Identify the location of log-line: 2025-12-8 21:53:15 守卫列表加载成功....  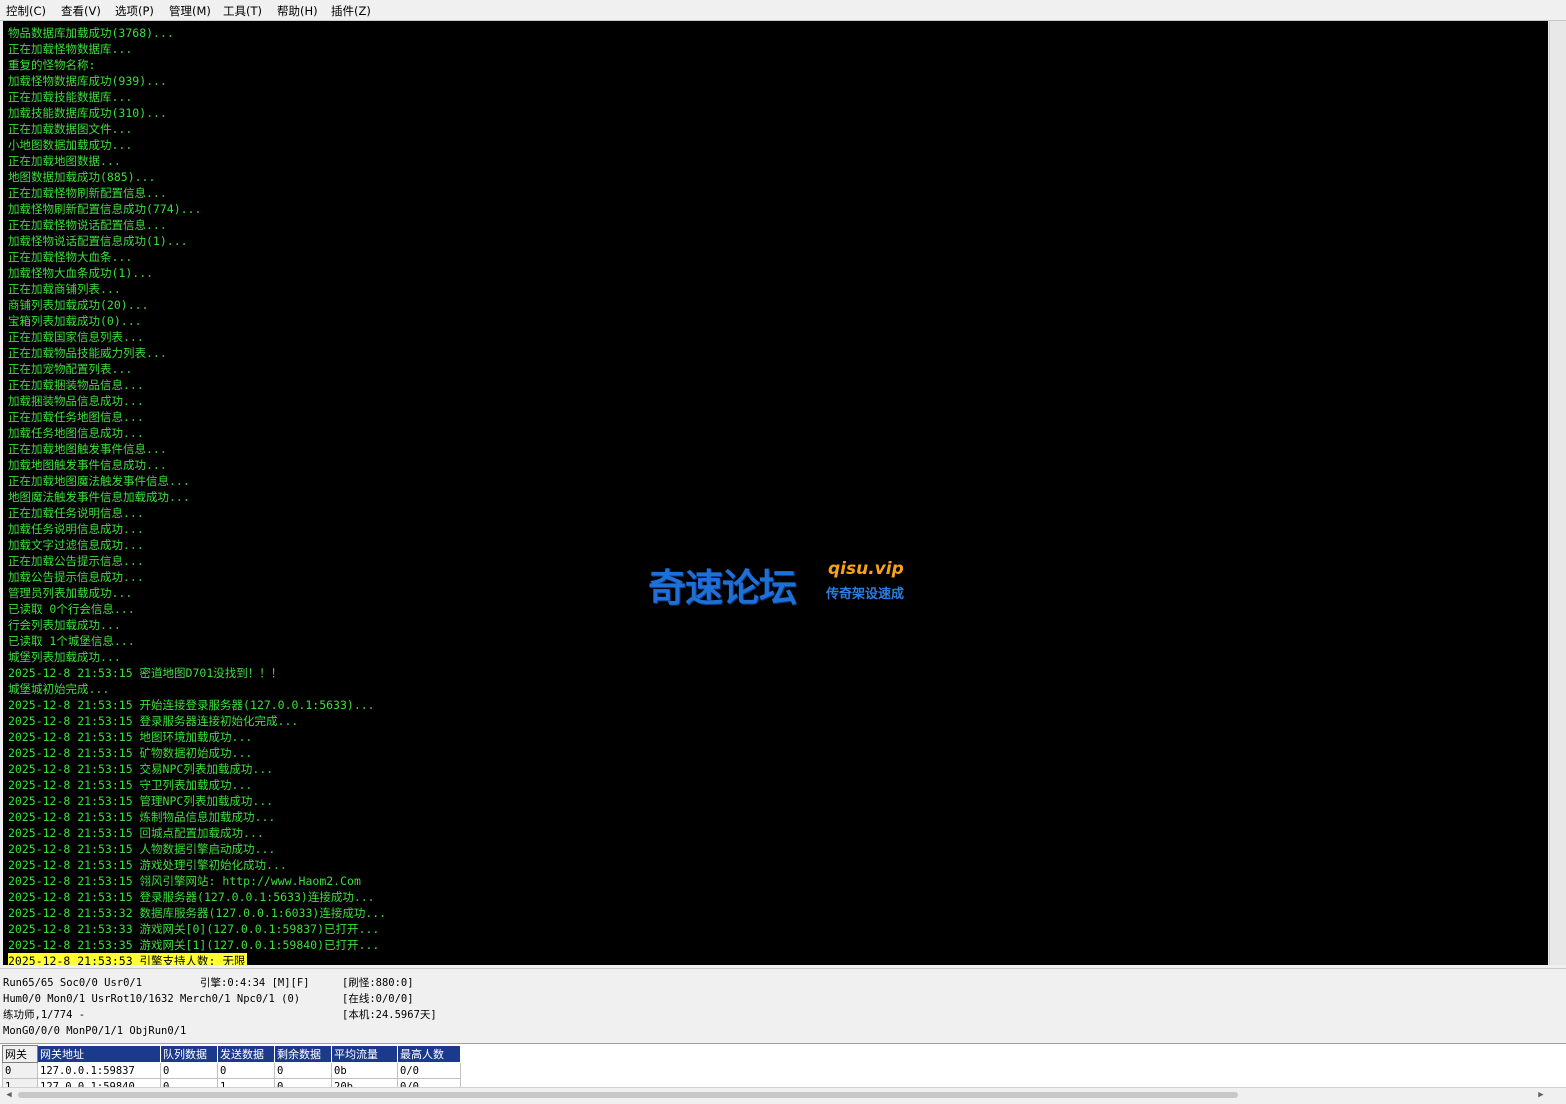
(130, 785).